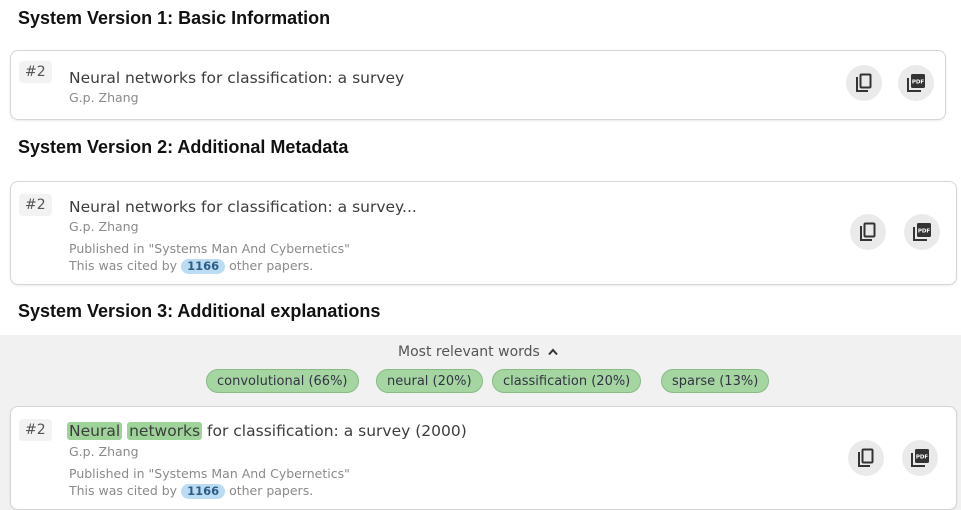 The width and height of the screenshot is (961, 510). Describe the element at coordinates (183, 147) in the screenshot. I see `section-heading-v2: System Version 2: Additional Metadata` at that location.